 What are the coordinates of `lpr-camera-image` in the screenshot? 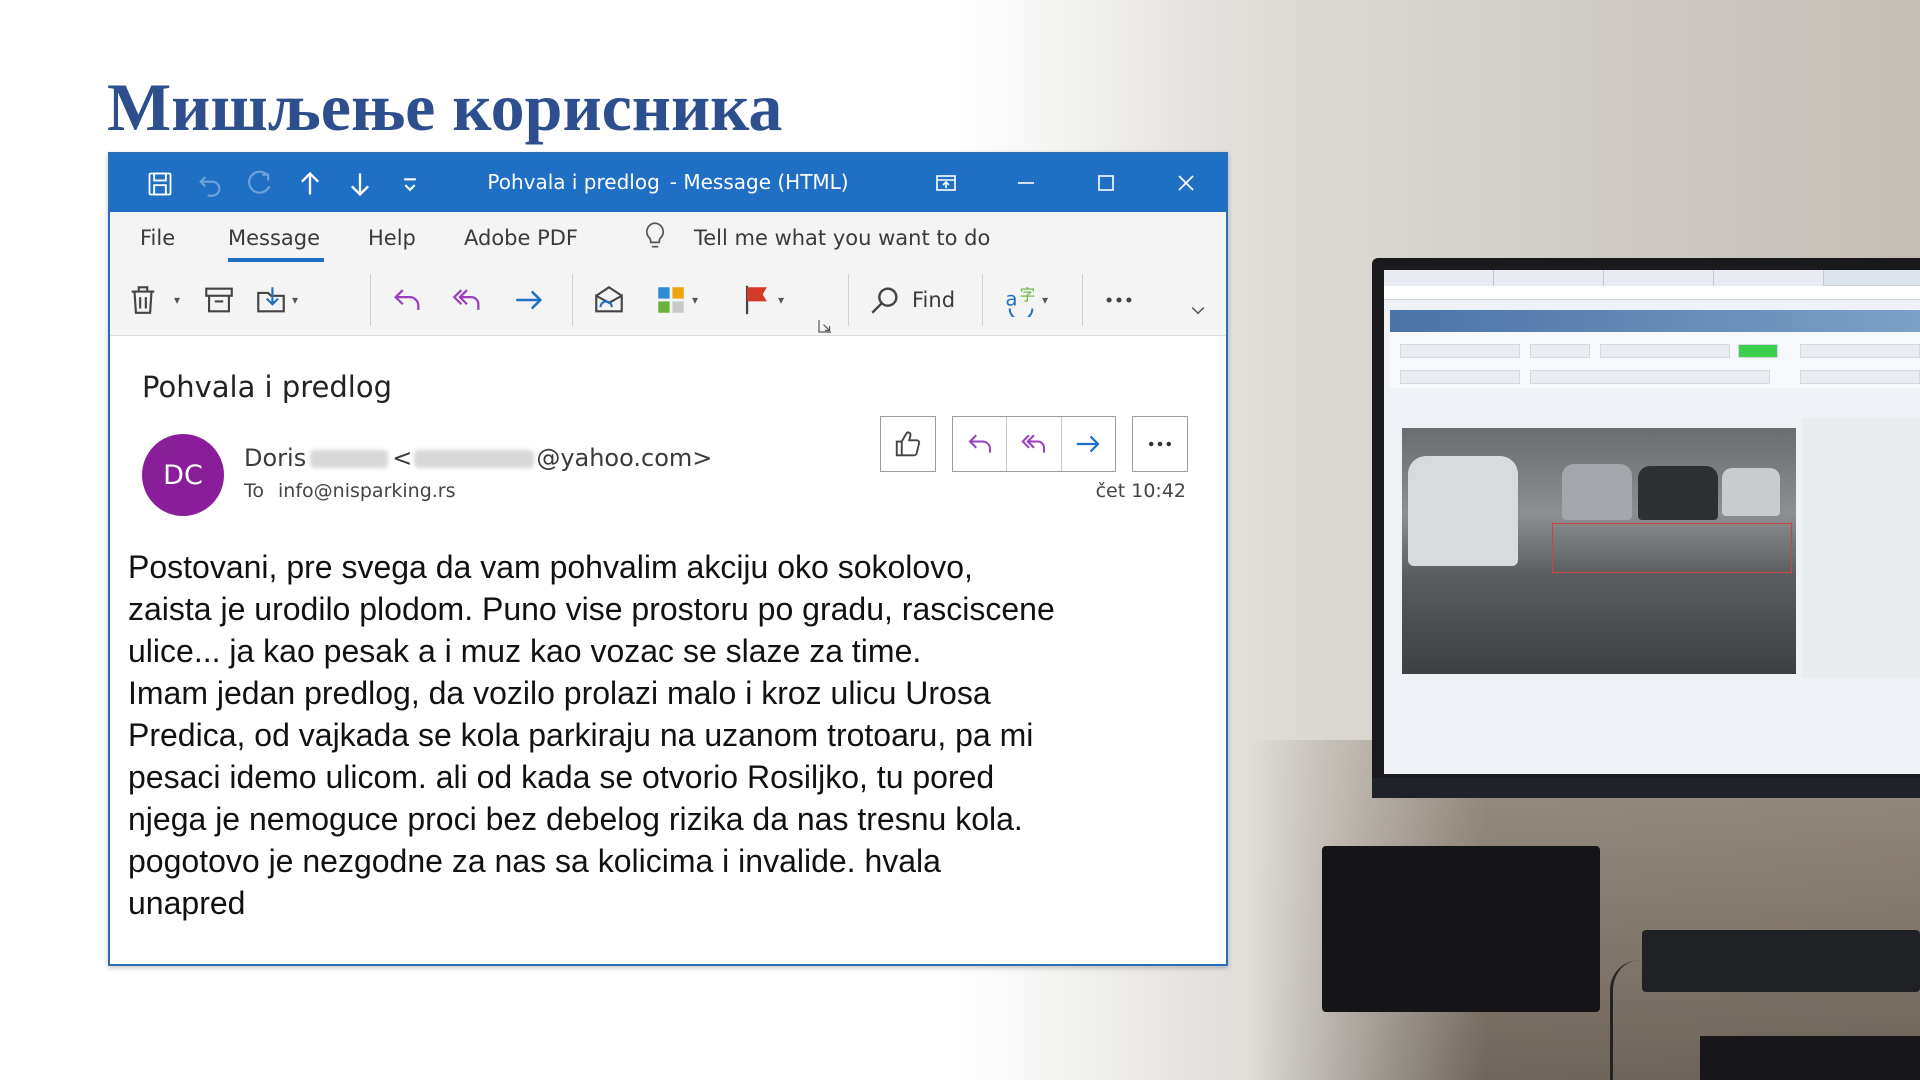 It's located at (1599, 551).